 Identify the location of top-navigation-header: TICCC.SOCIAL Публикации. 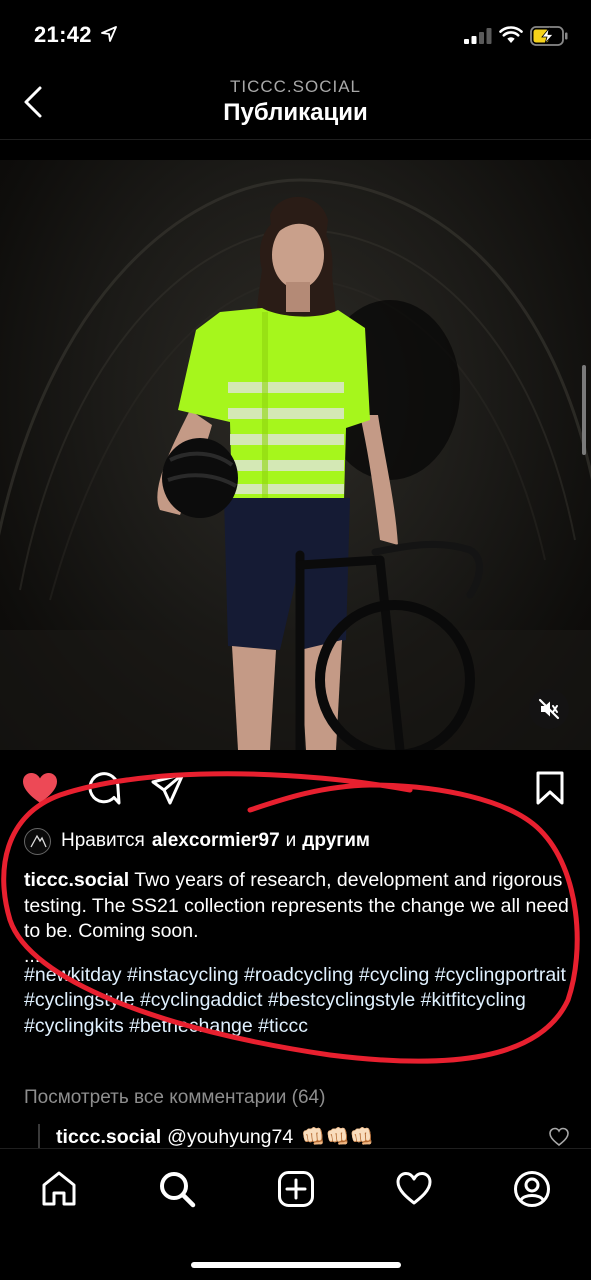
(295, 105).